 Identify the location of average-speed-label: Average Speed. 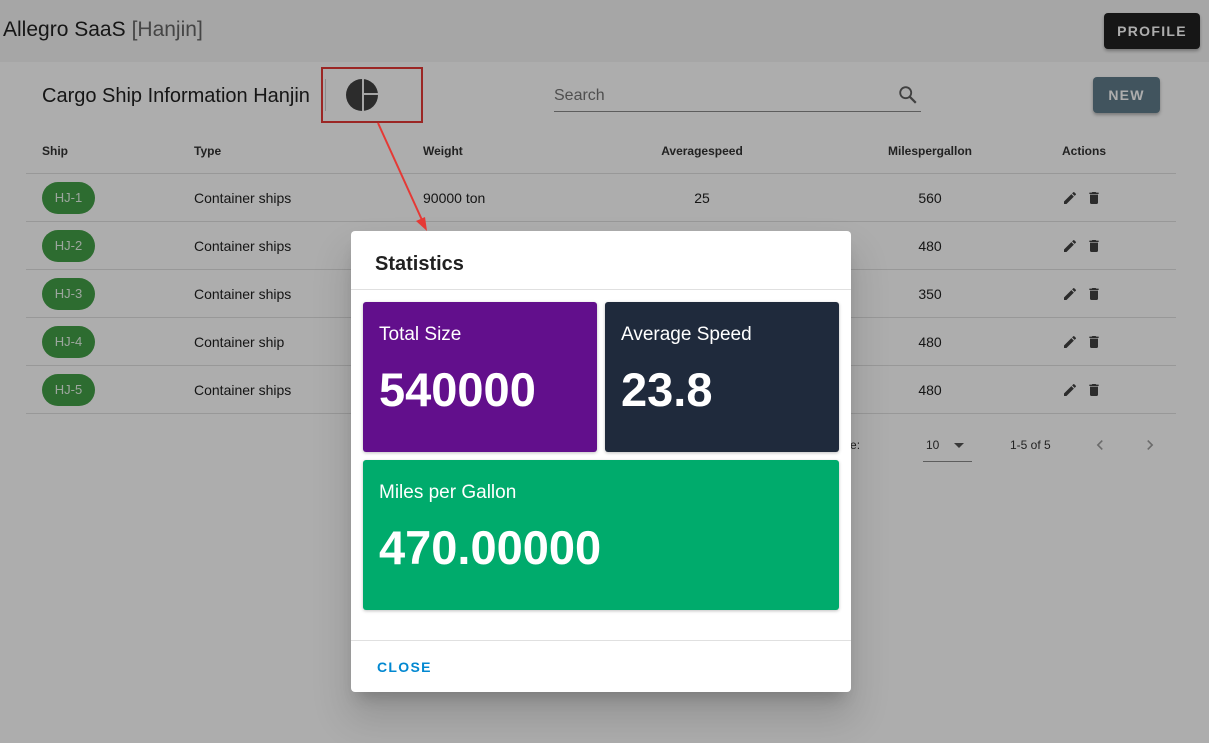
(686, 334).